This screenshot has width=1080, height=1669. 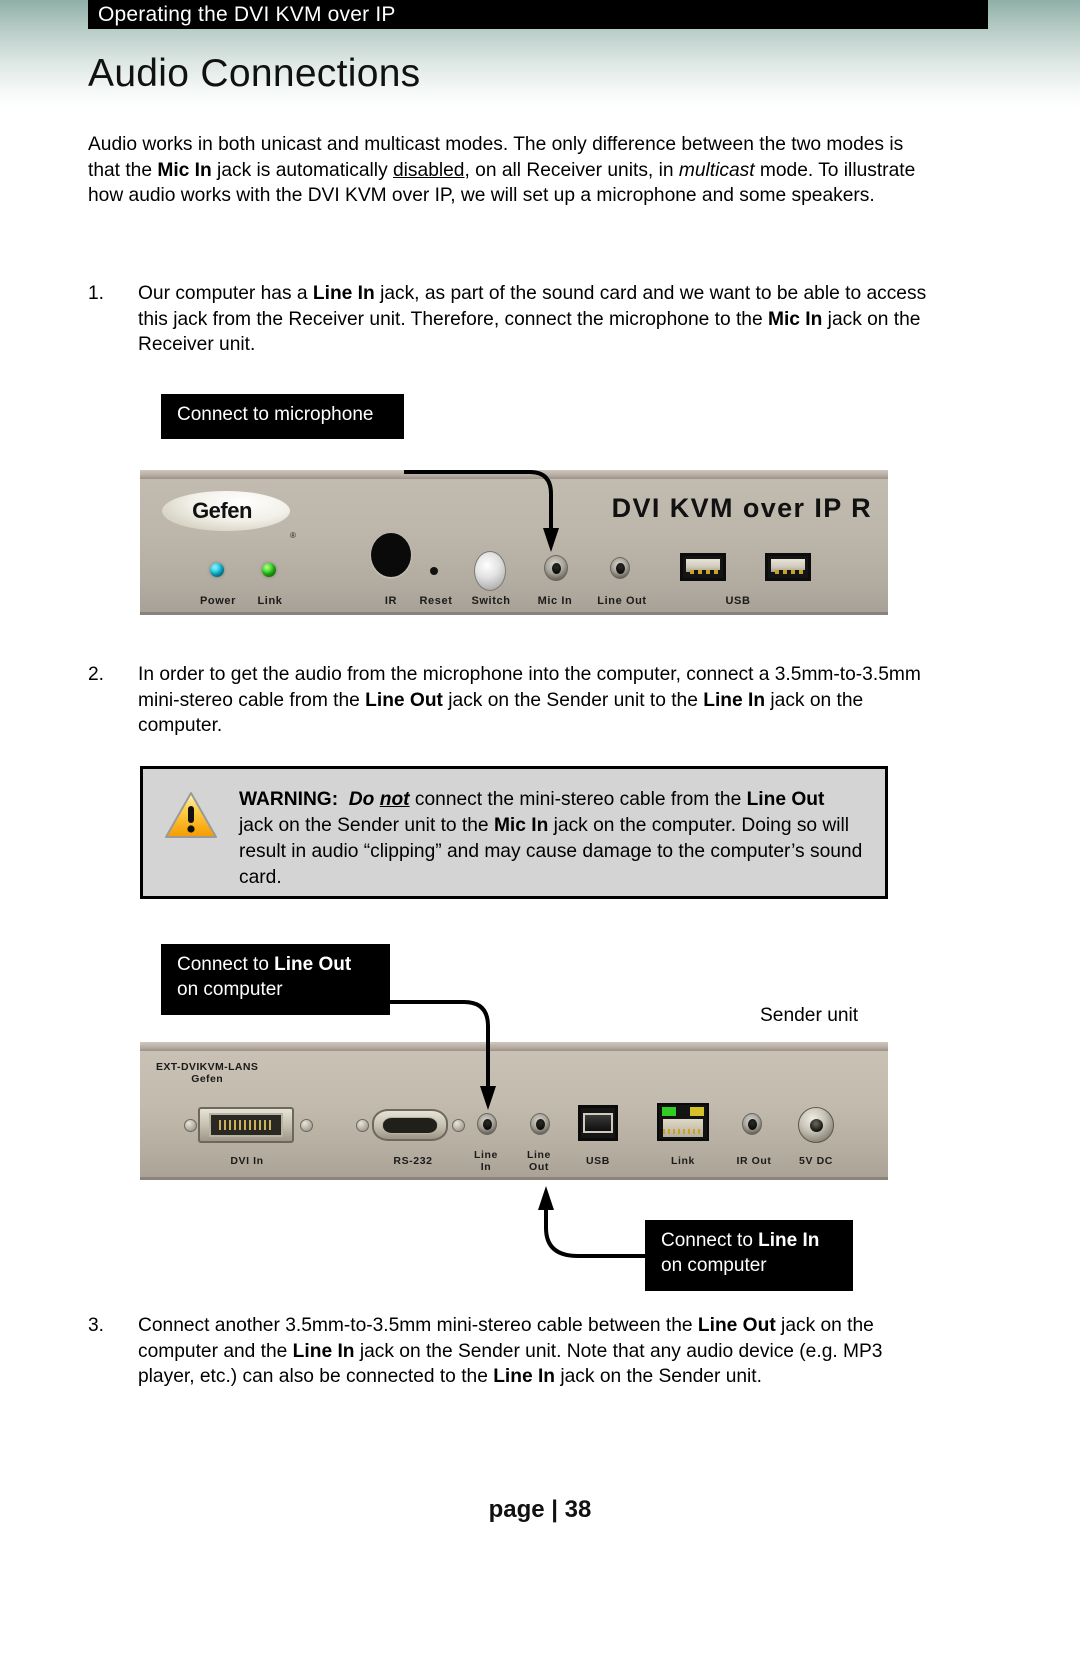 What do you see at coordinates (96, 1325) in the screenshot?
I see `step-3-number: 3.` at bounding box center [96, 1325].